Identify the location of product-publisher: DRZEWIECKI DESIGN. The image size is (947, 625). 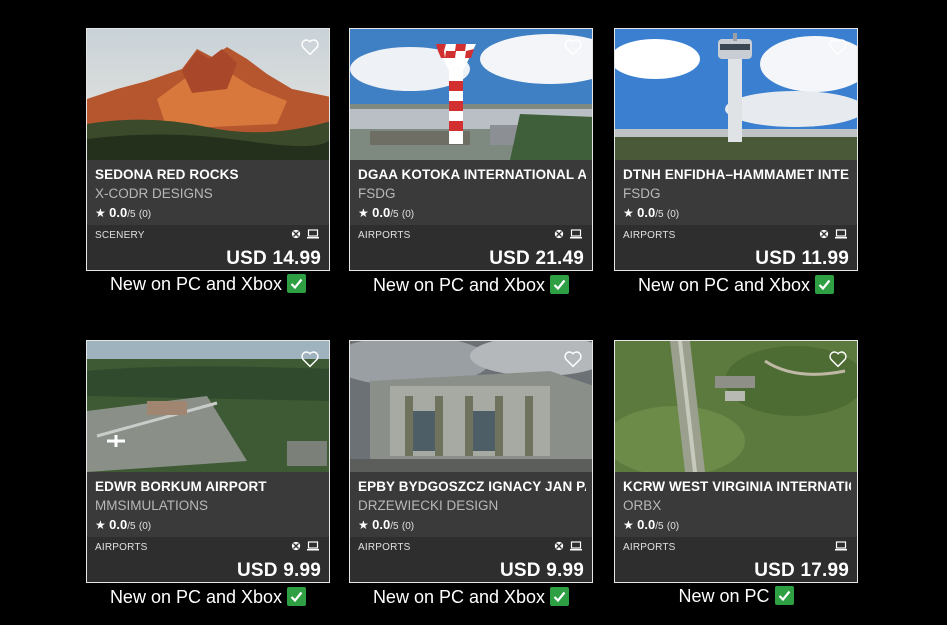
(428, 505).